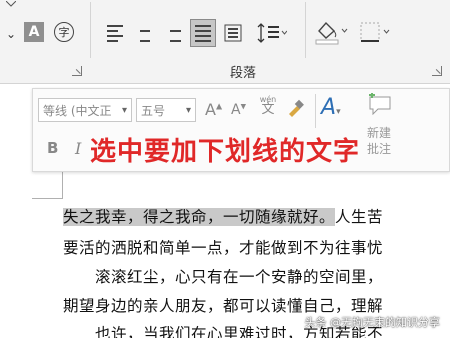  What do you see at coordinates (145, 33) in the screenshot?
I see `align-center-icon` at bounding box center [145, 33].